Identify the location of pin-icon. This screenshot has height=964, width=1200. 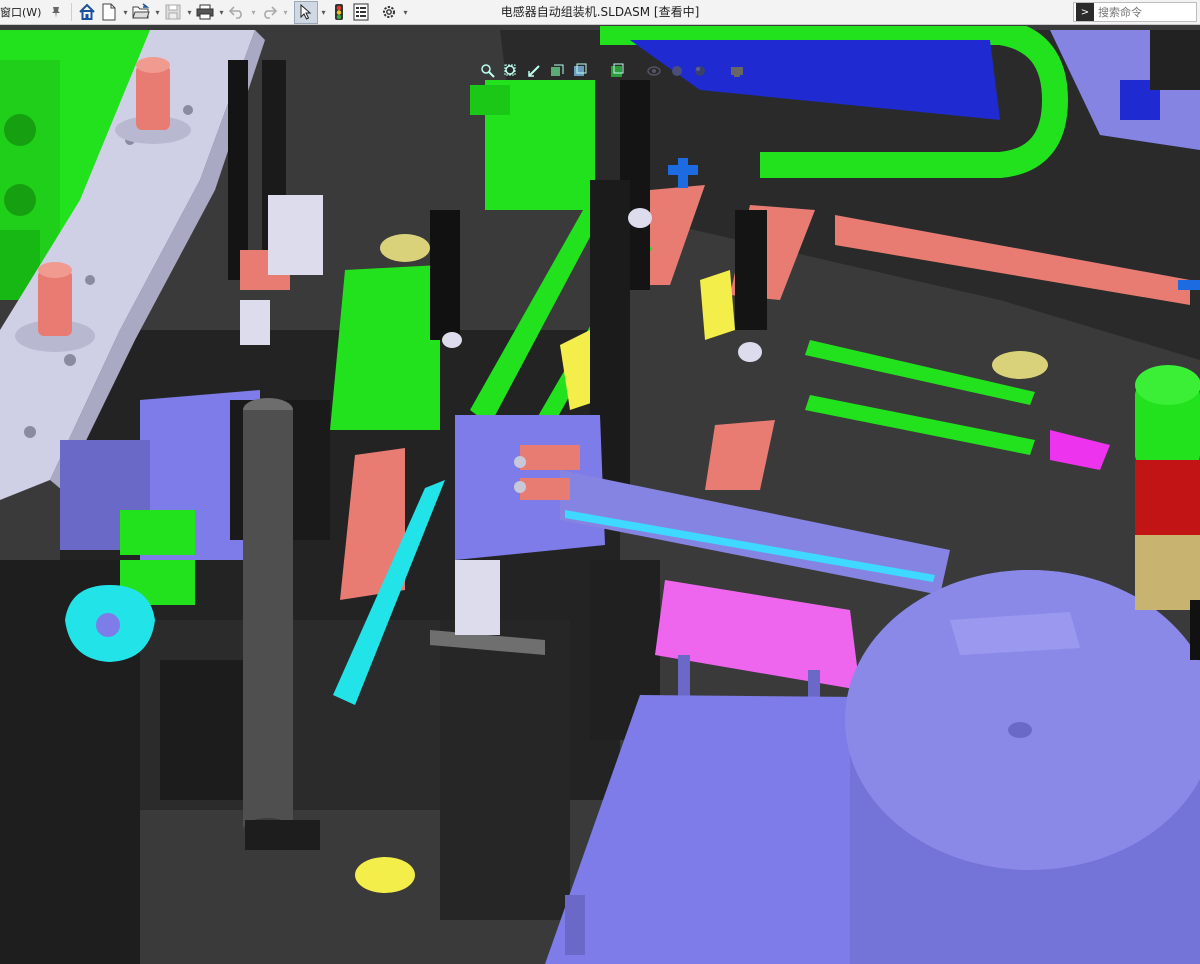
(56, 12).